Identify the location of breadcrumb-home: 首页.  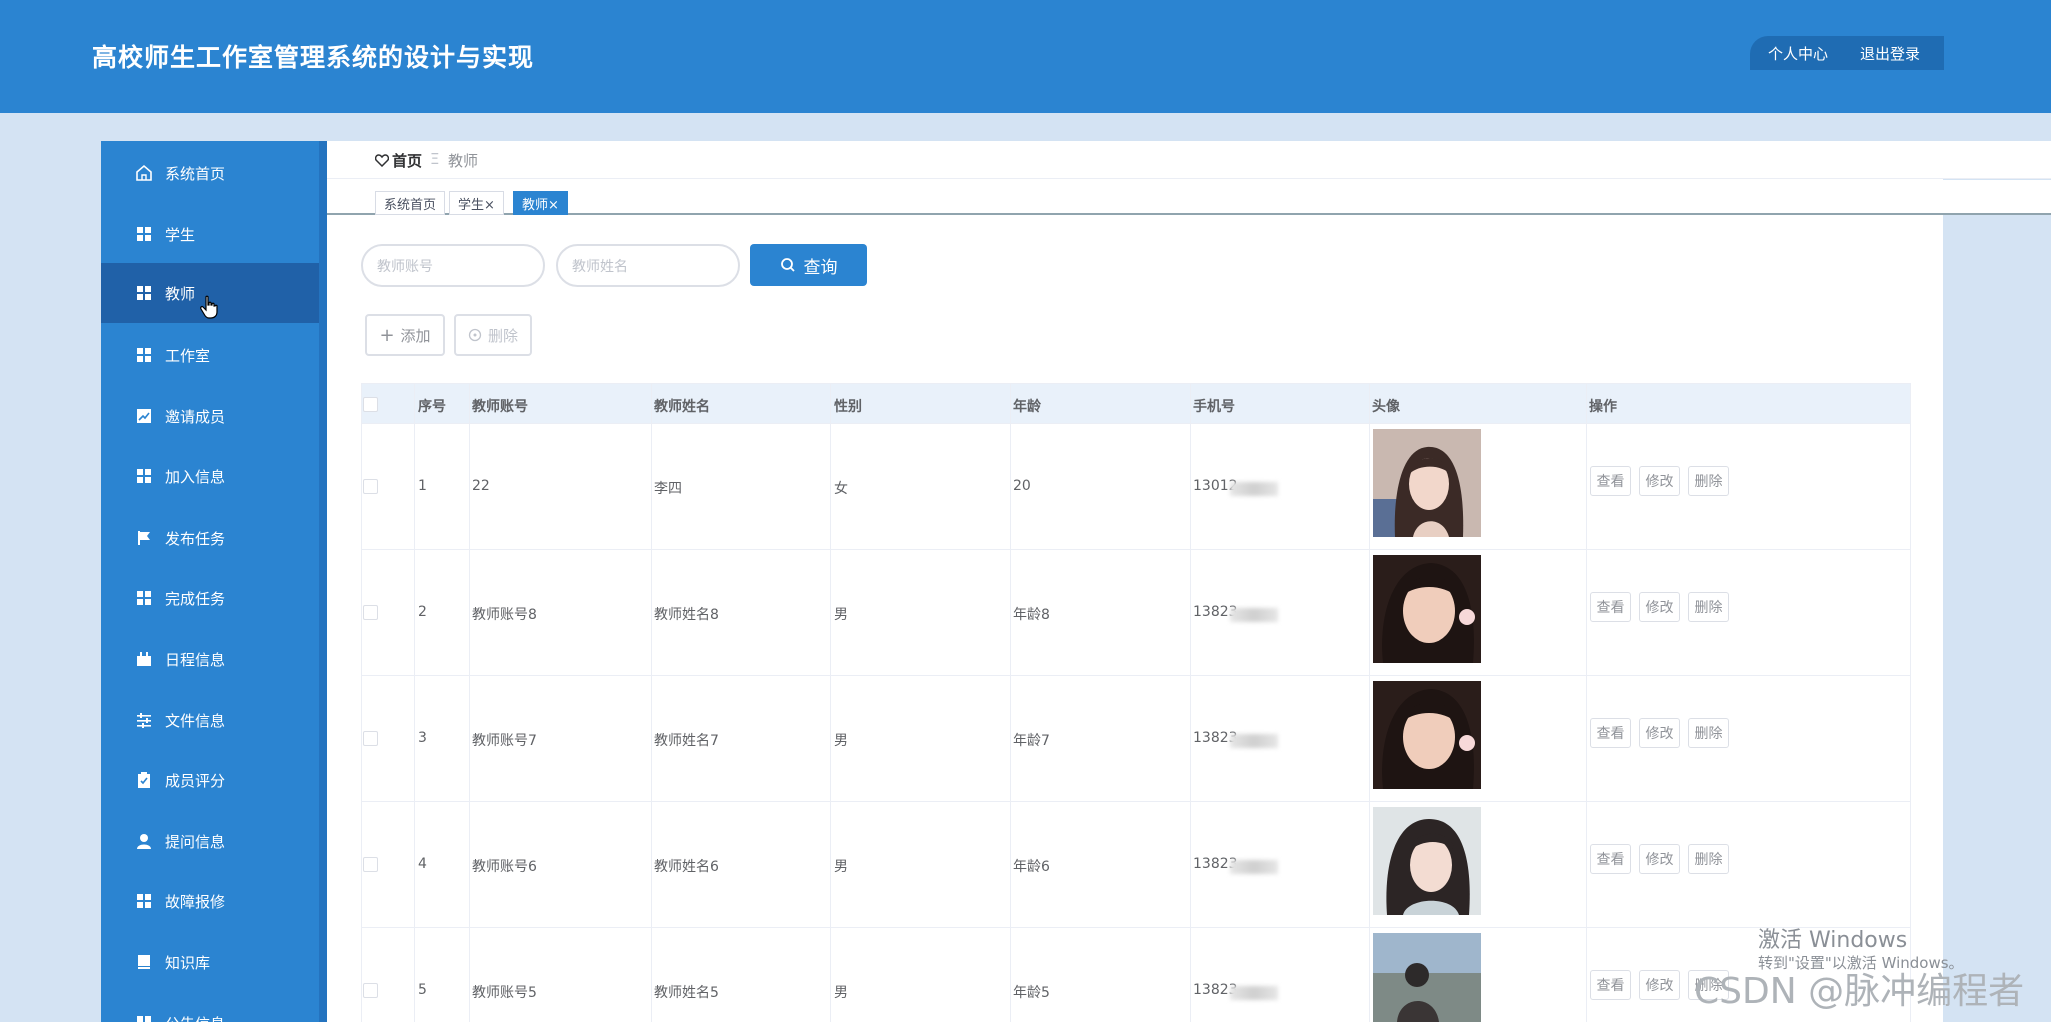
(398, 160).